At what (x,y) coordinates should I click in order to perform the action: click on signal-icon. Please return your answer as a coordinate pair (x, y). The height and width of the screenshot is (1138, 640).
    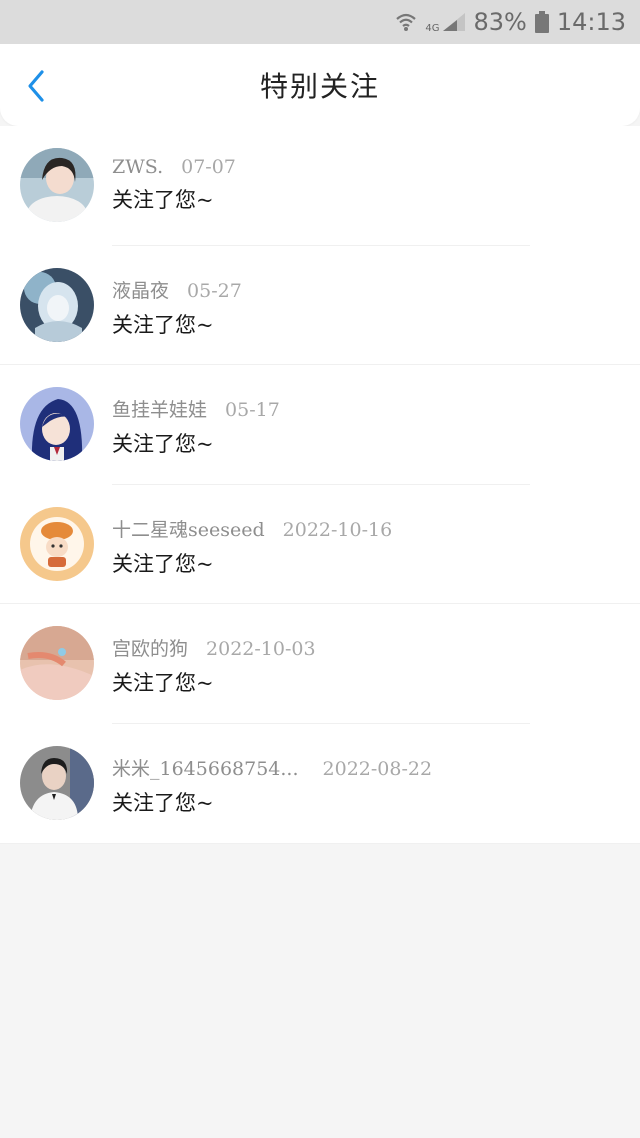
    Looking at the image, I should click on (454, 22).